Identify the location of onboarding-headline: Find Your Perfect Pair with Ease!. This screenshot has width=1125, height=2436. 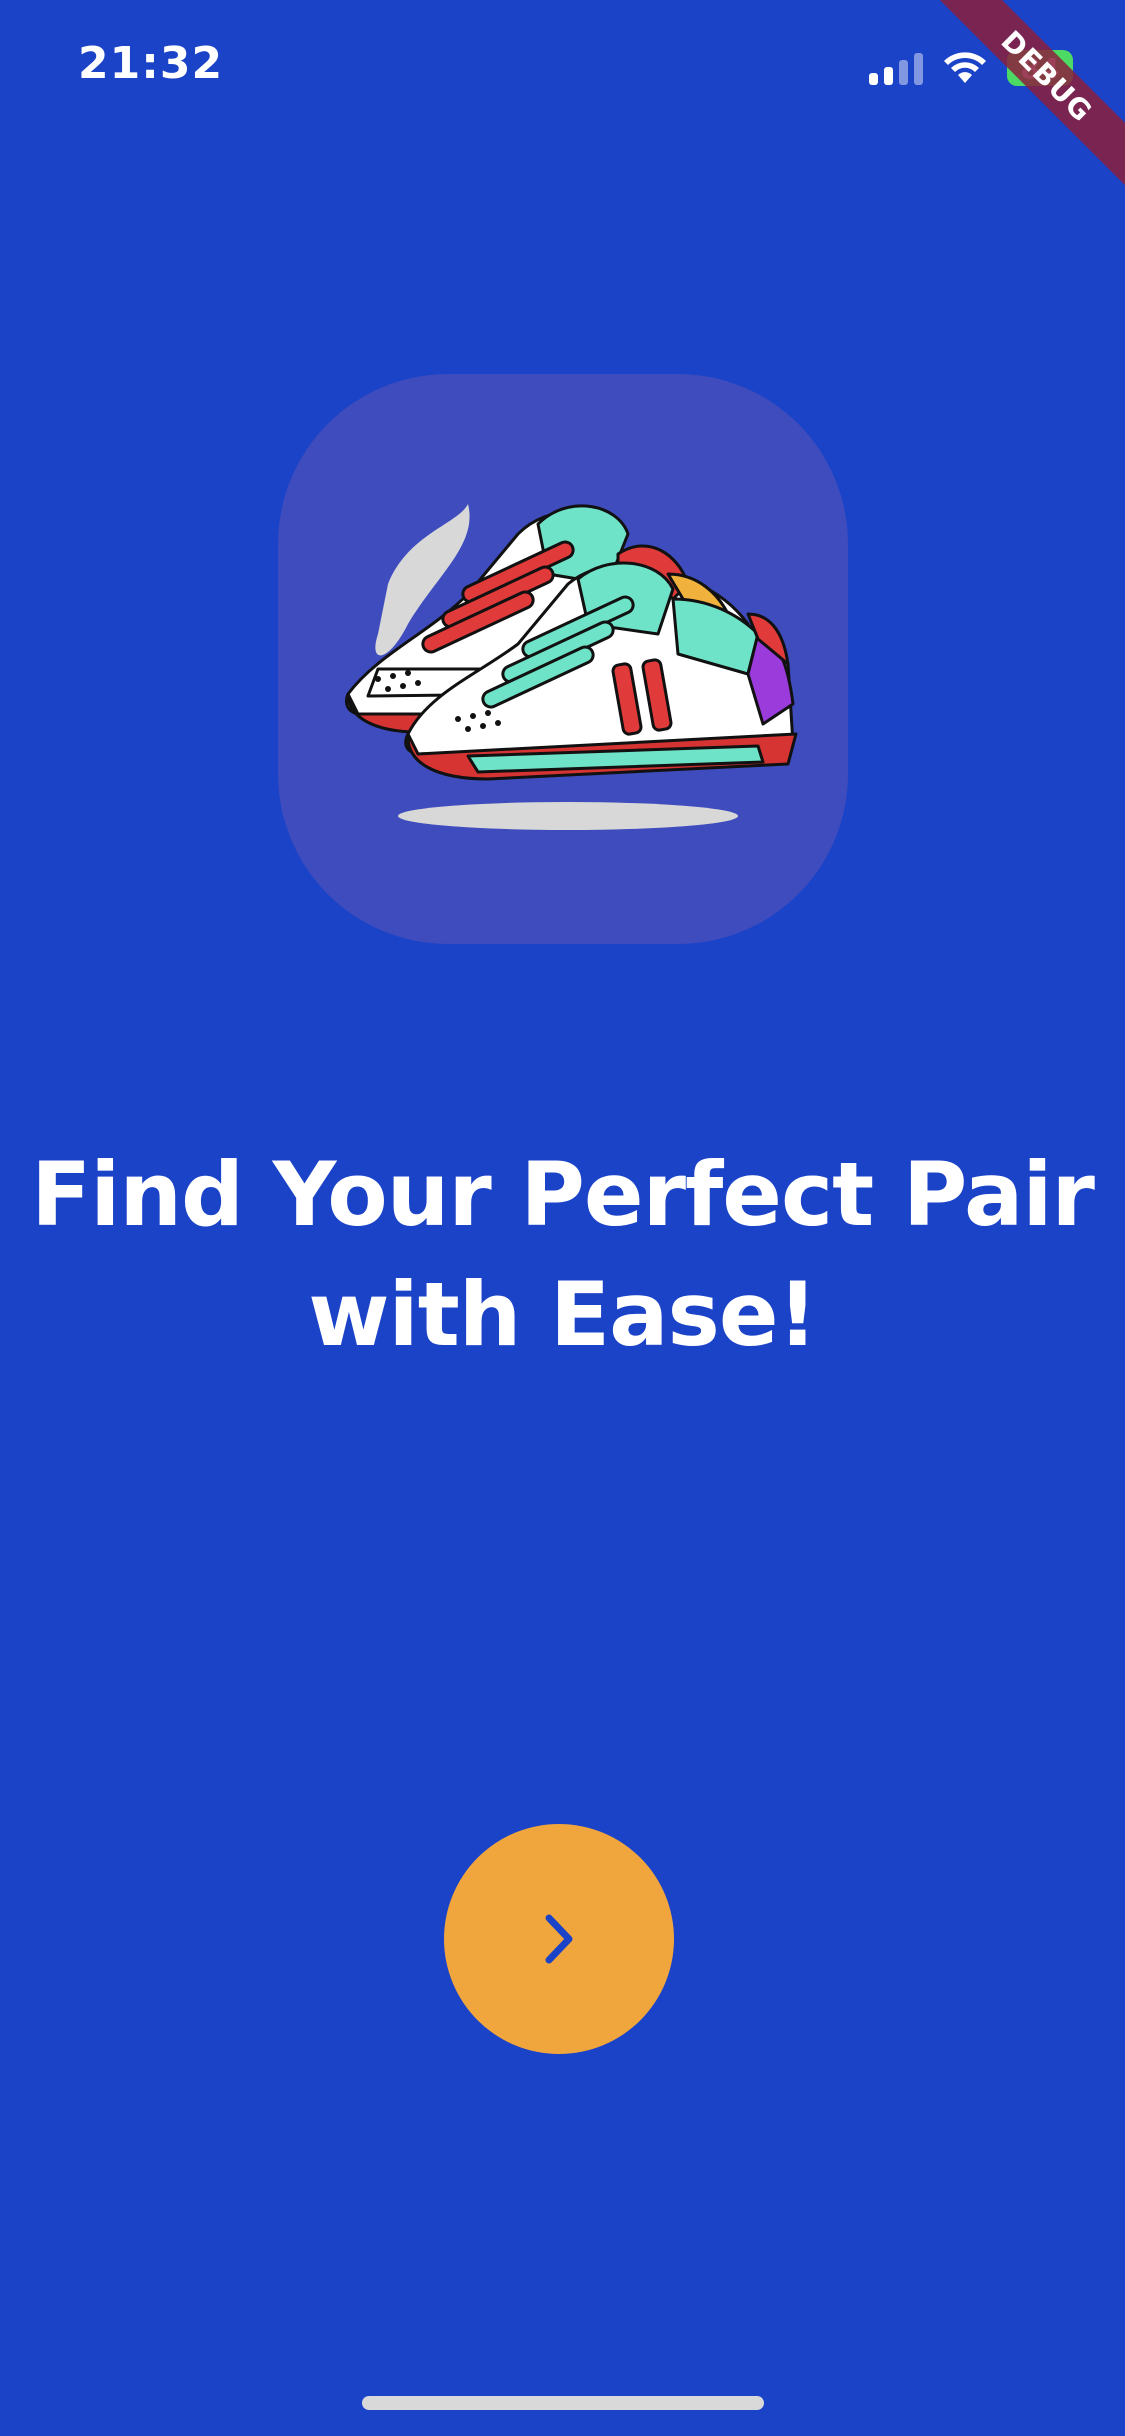
(562, 1255).